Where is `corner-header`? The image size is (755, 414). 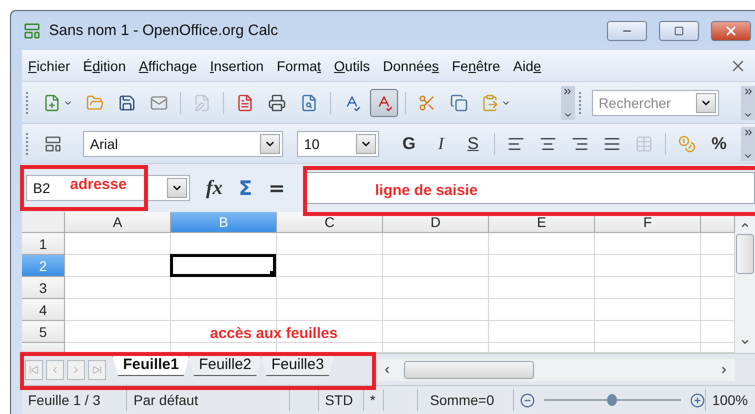 corner-header is located at coordinates (43, 222).